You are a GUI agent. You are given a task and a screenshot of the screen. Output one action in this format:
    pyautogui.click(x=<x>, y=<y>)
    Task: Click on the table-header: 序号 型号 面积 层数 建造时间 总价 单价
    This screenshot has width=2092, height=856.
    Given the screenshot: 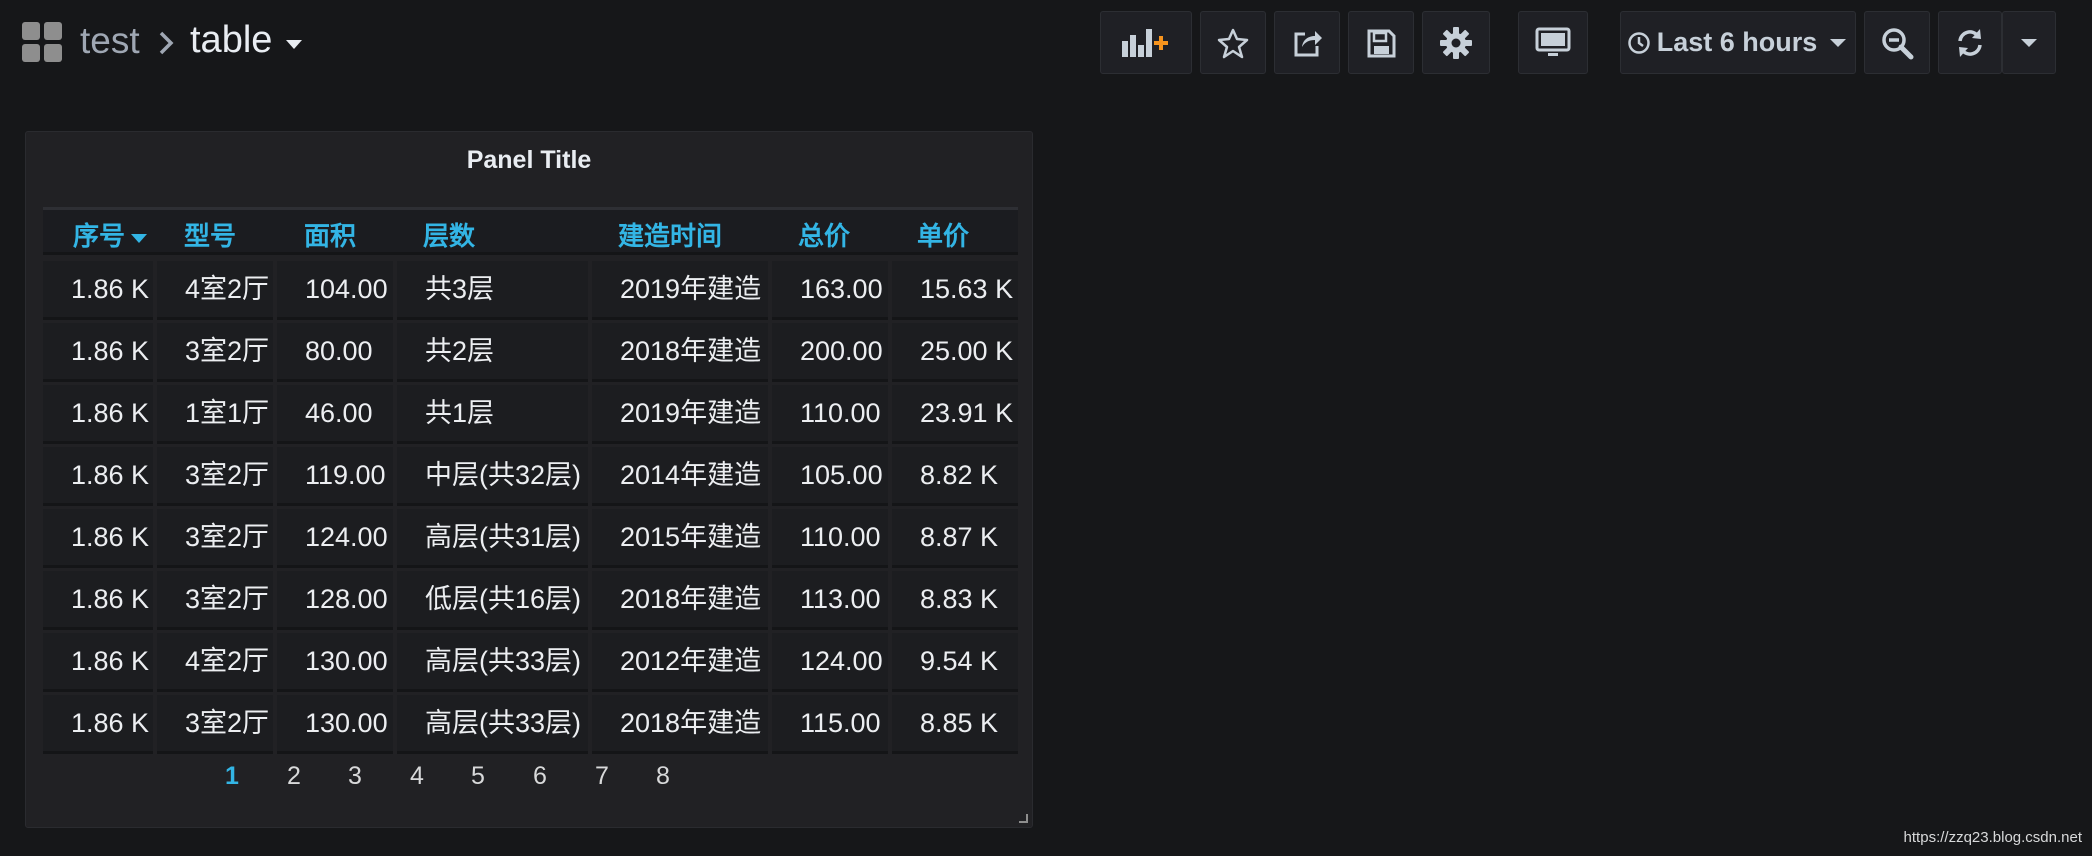 What is the action you would take?
    pyautogui.click(x=530, y=231)
    